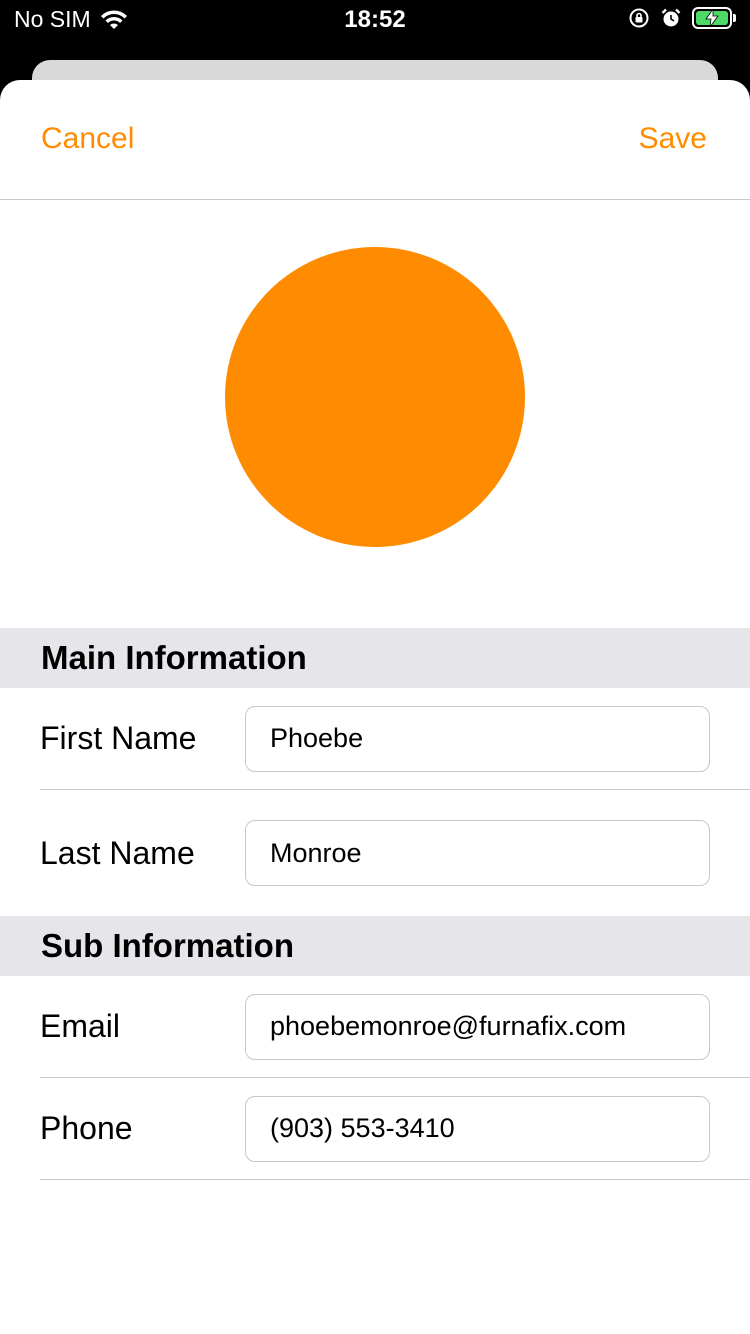 The image size is (750, 1334). What do you see at coordinates (375, 140) in the screenshot?
I see `navigation-bar: Cancel Save` at bounding box center [375, 140].